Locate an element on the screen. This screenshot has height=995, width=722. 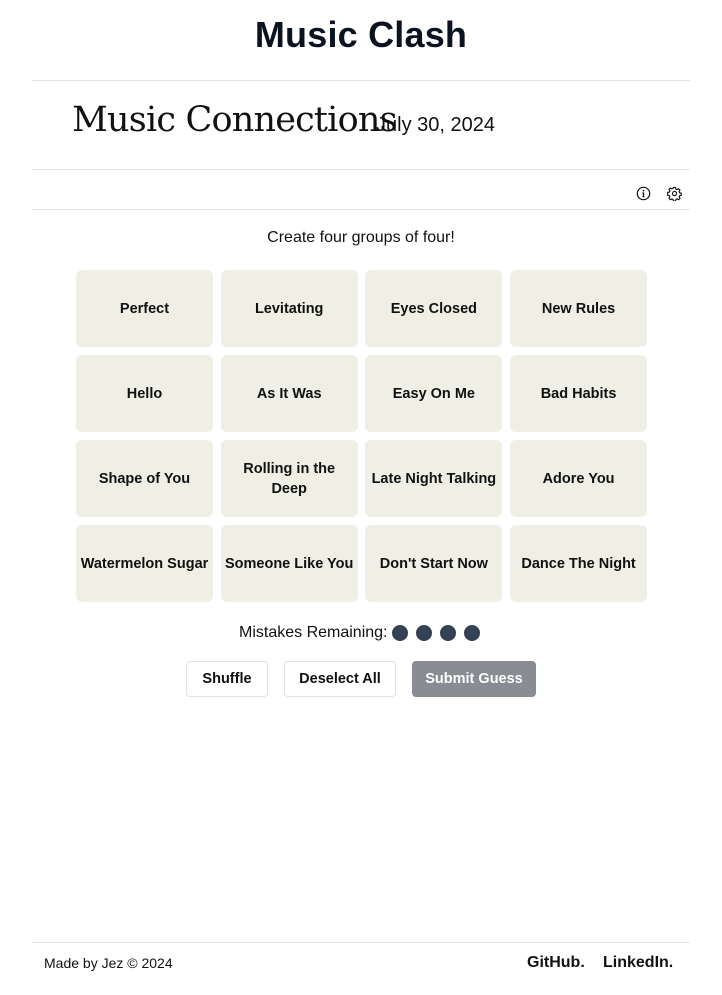
word-tile: Shape of You is located at coordinates (144, 478).